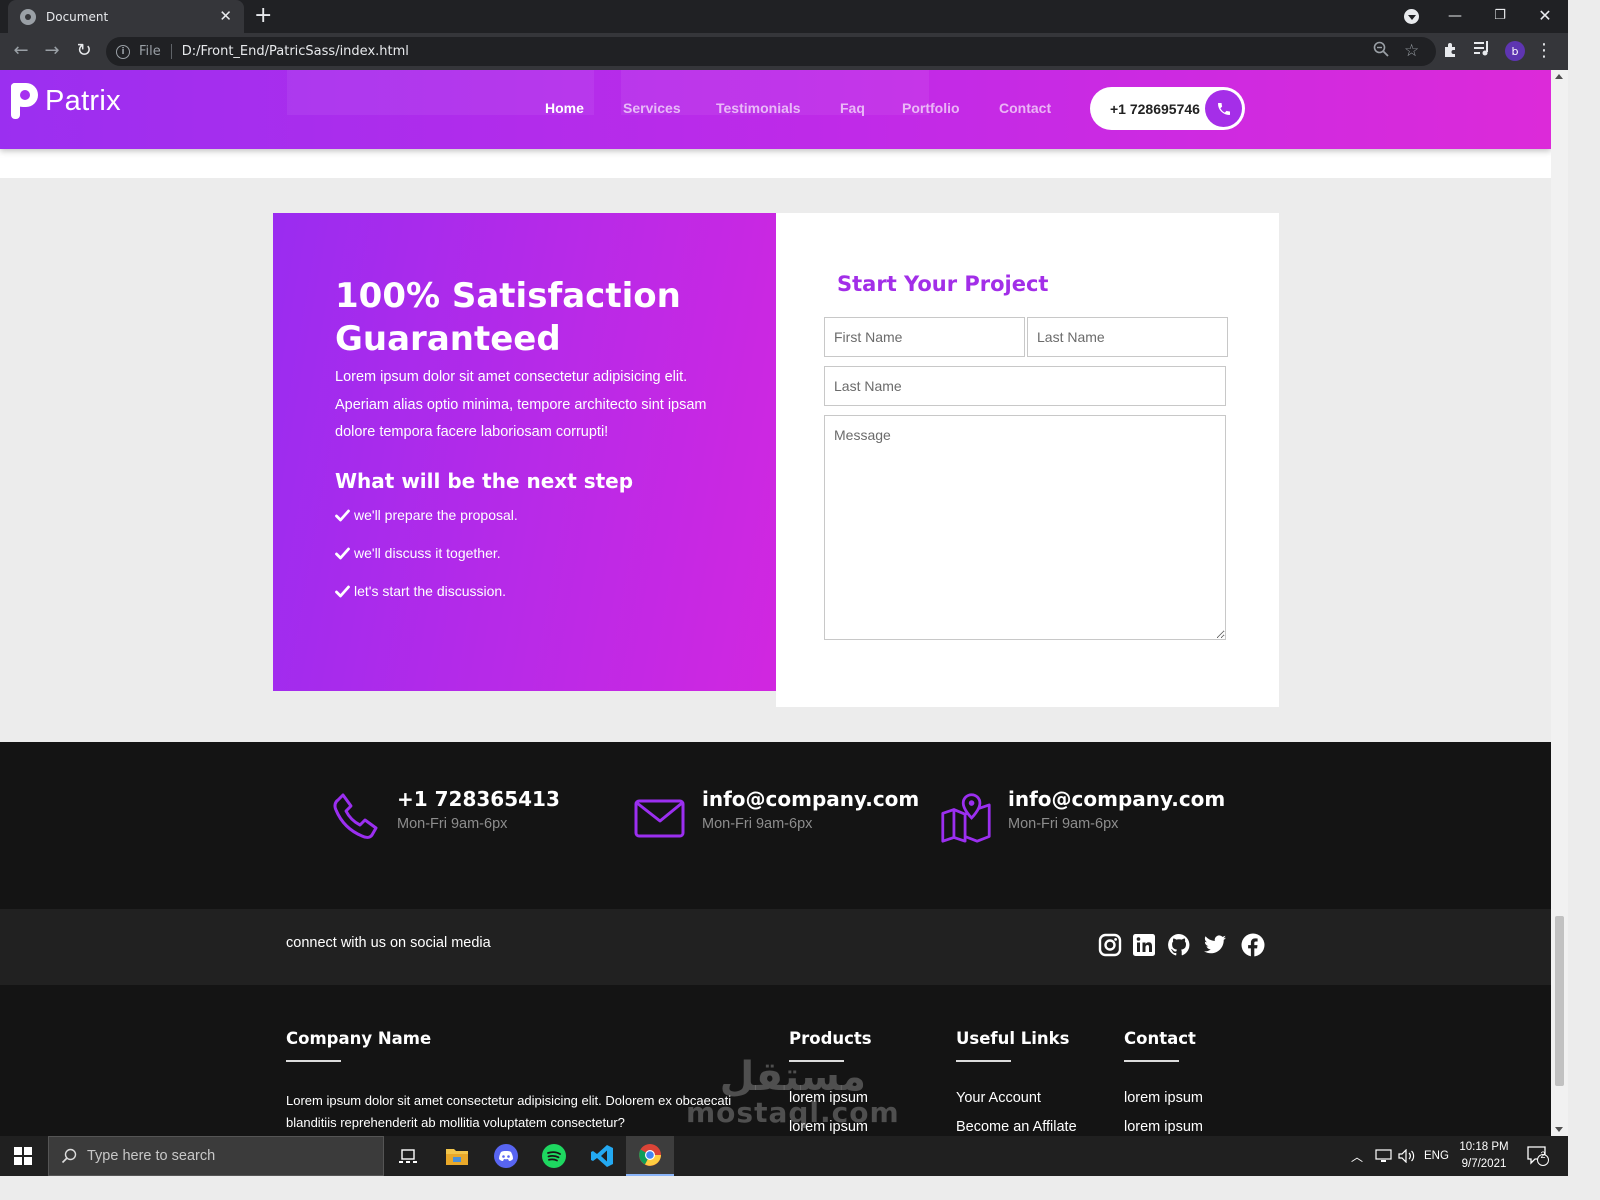 The image size is (1600, 1200). I want to click on footer-products-title: Products, so click(830, 1038).